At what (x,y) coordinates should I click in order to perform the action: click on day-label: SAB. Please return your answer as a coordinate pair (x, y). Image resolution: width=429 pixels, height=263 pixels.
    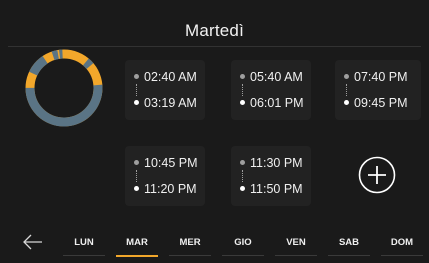
    Looking at the image, I should click on (349, 242).